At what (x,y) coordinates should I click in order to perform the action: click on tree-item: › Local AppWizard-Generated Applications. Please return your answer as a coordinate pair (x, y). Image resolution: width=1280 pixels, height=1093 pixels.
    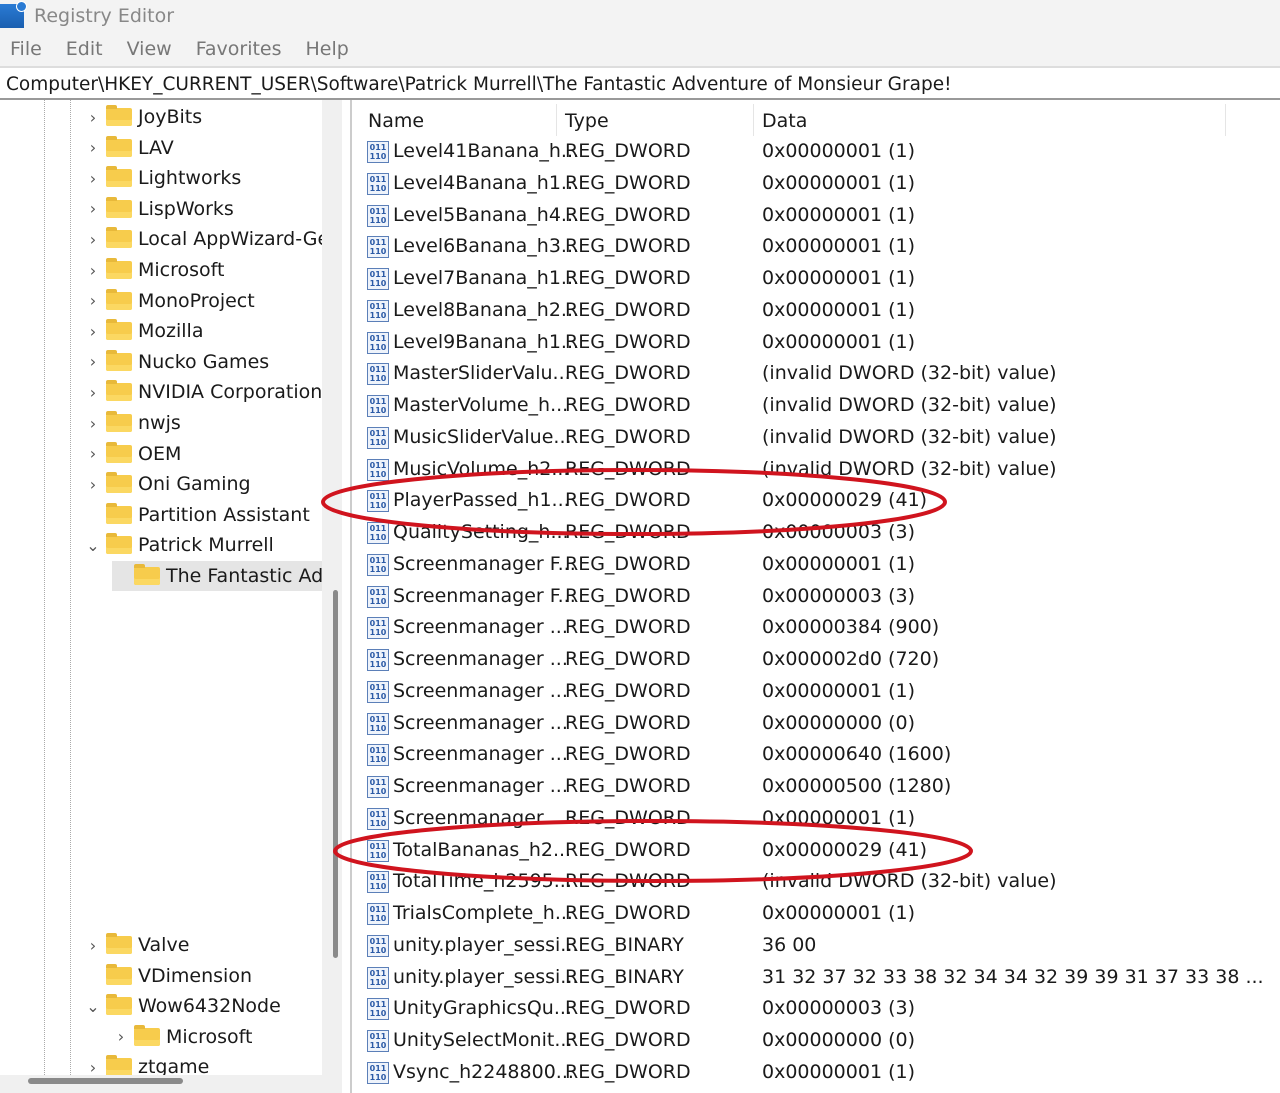
    Looking at the image, I should click on (203, 239).